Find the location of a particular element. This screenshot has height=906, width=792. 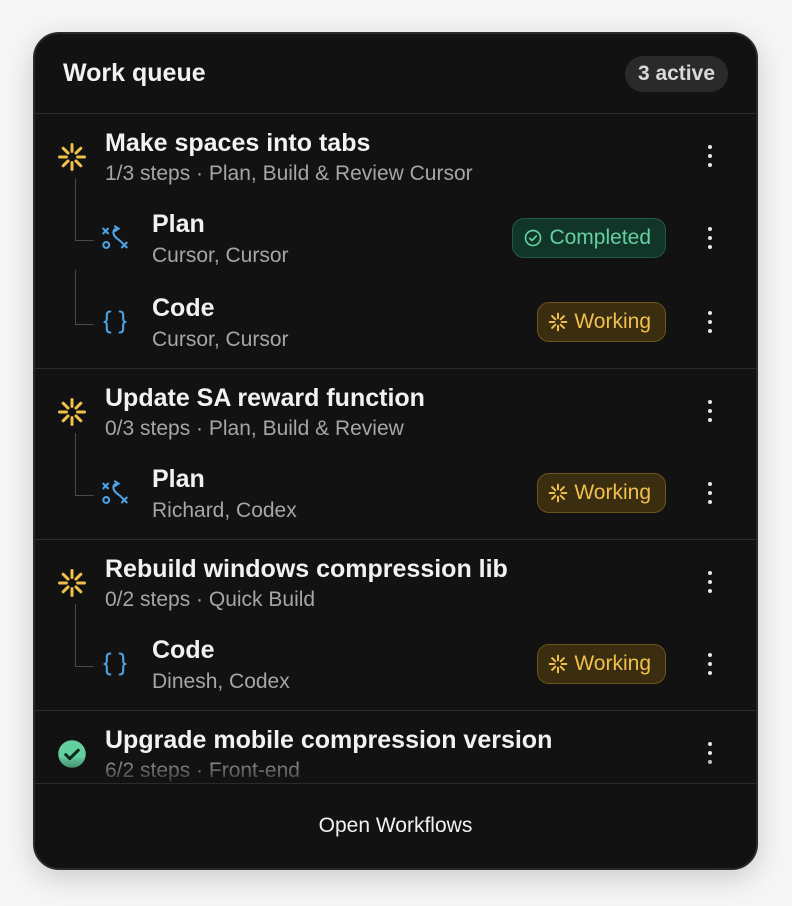

workflow-title: Make spaces into tabs is located at coordinates (238, 143).